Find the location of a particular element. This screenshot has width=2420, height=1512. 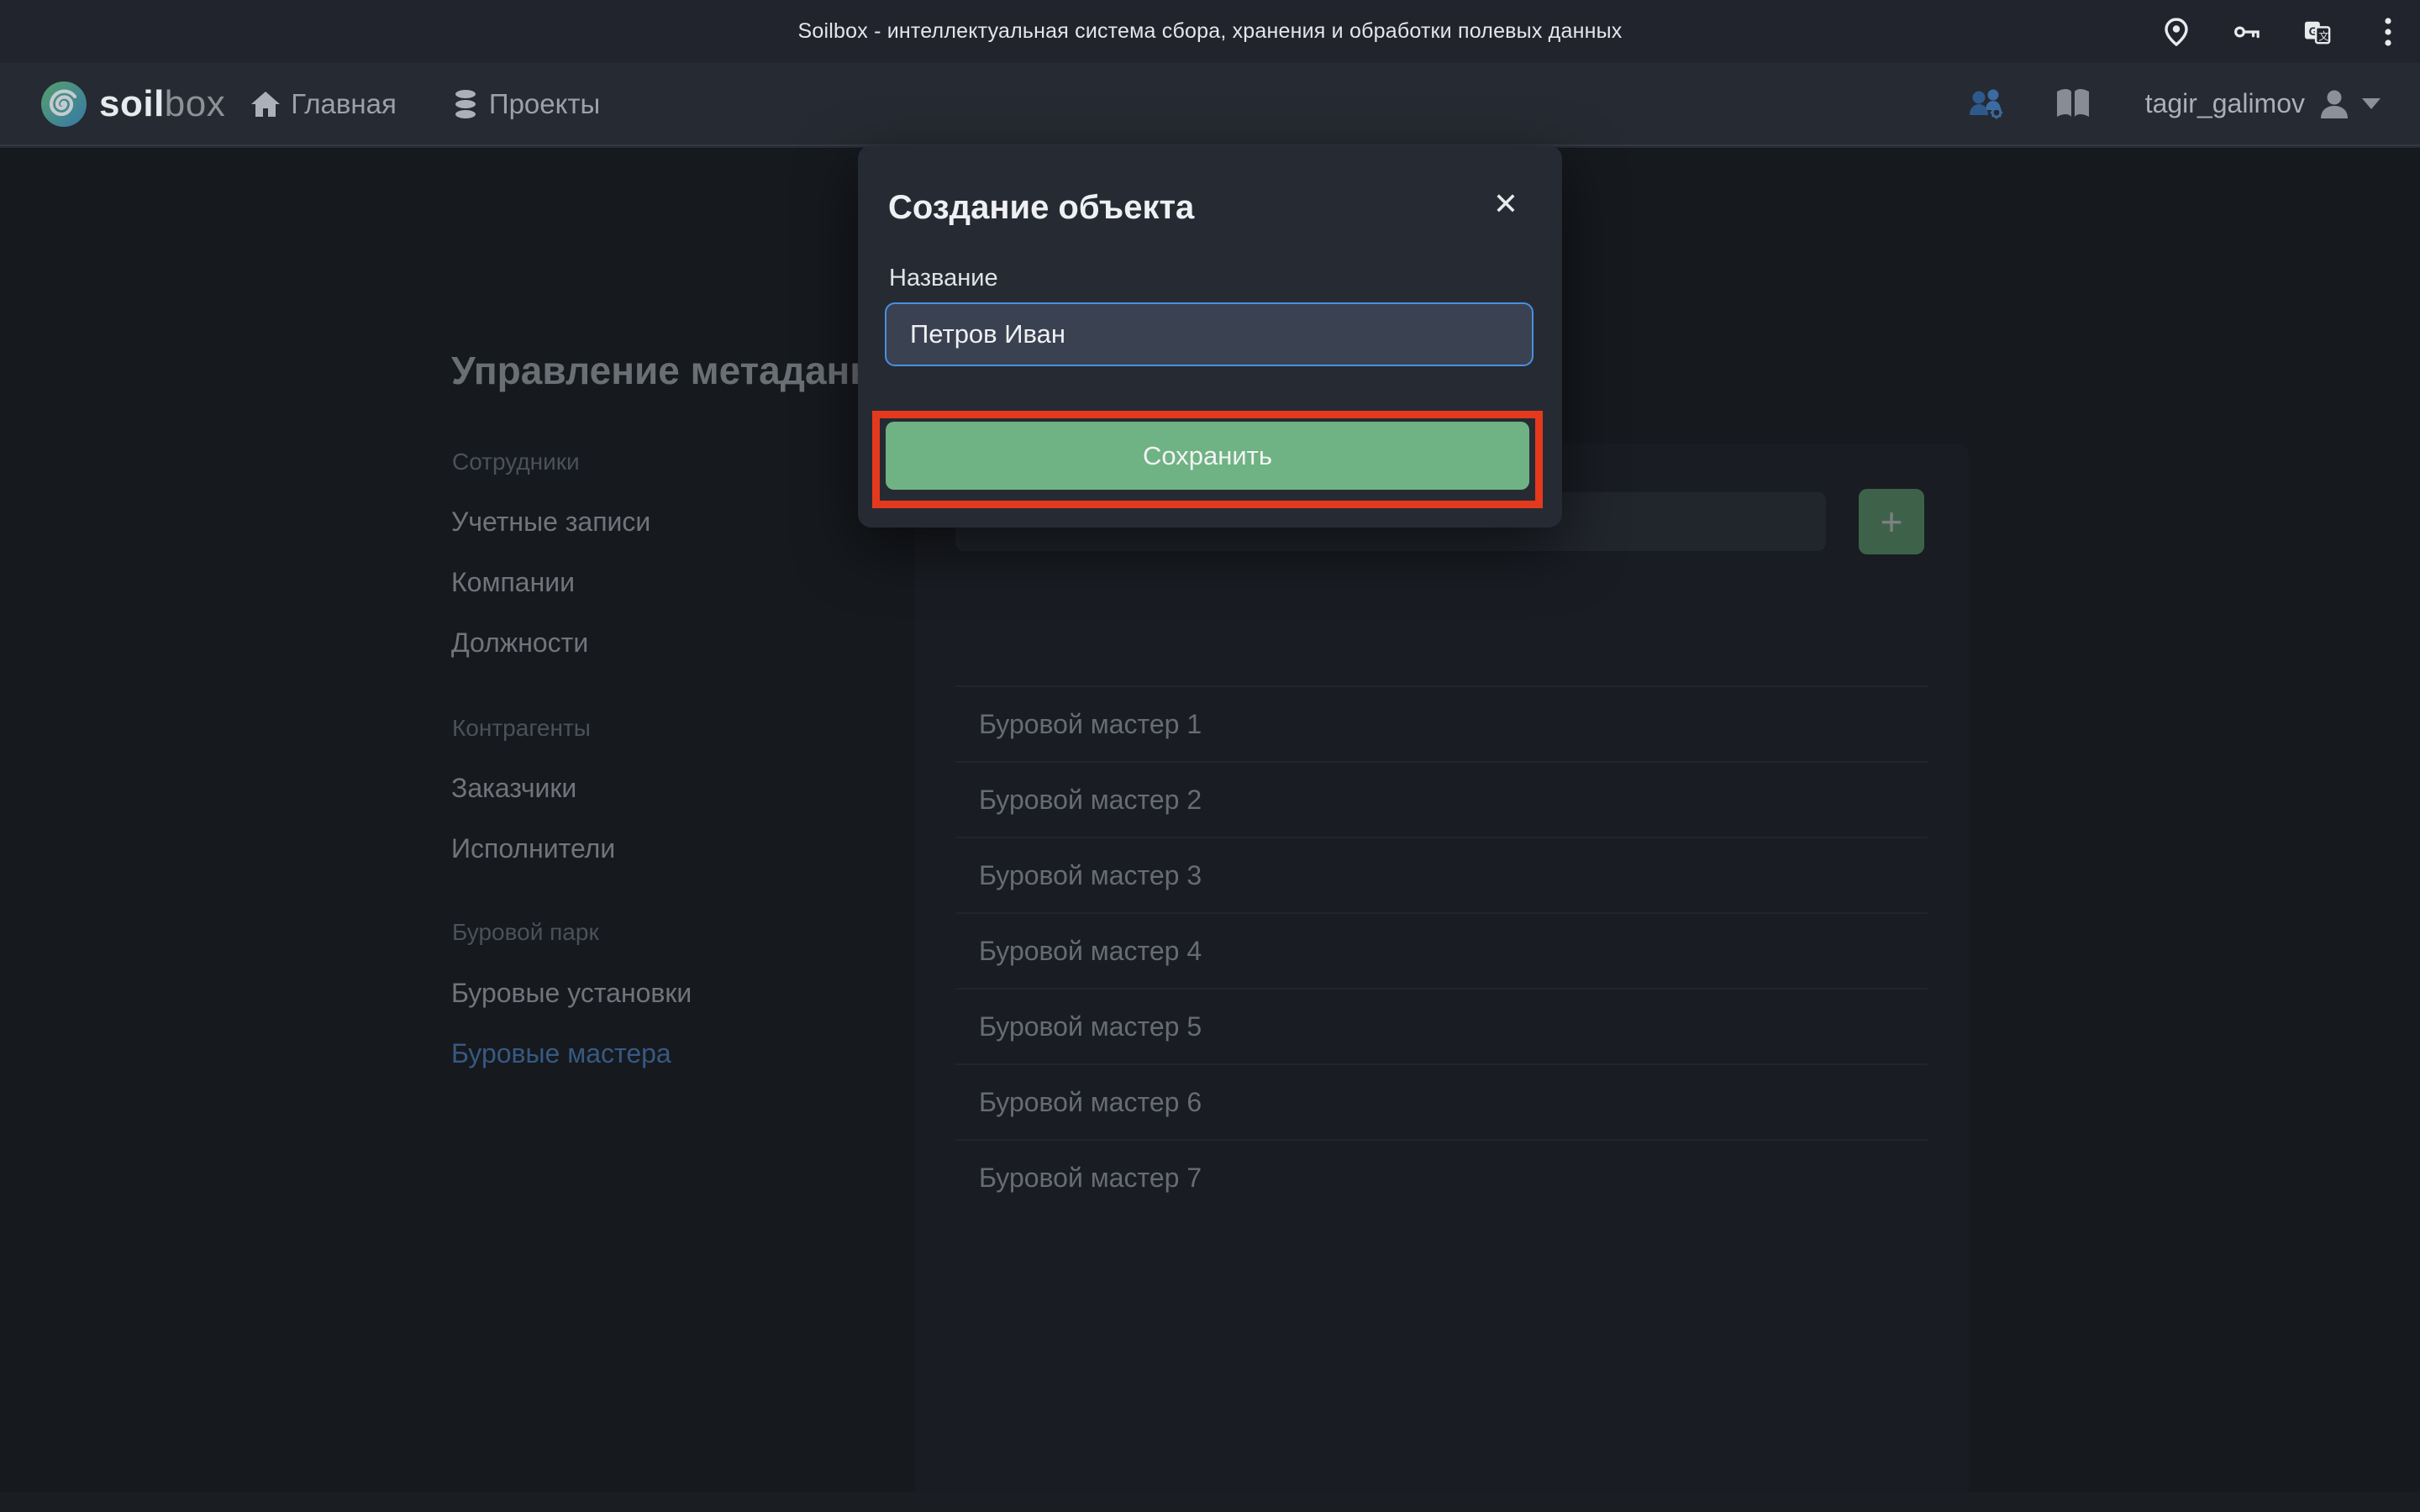

soilbox-logo-icon is located at coordinates (64, 104).